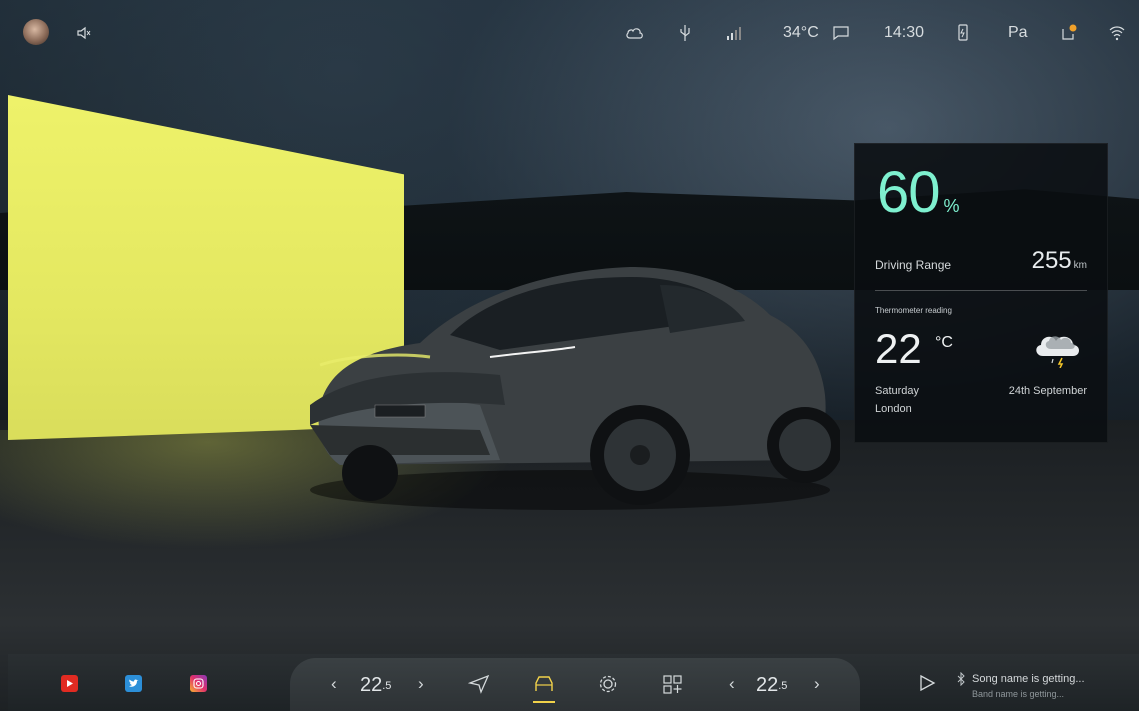 The height and width of the screenshot is (711, 1139). Describe the element at coordinates (732, 684) in the screenshot. I see `right-temp-decrease-button: ‹` at that location.